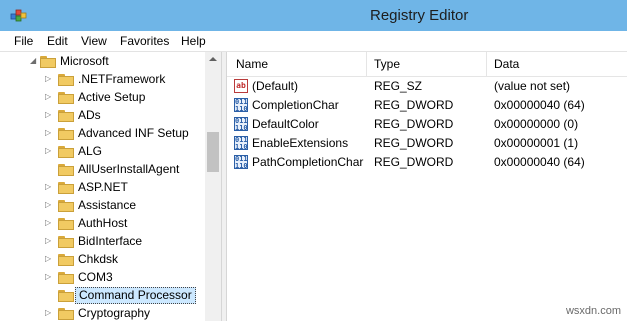 Image resolution: width=627 pixels, height=322 pixels. I want to click on tree-node-com3: ▷ COM3, so click(102, 277).